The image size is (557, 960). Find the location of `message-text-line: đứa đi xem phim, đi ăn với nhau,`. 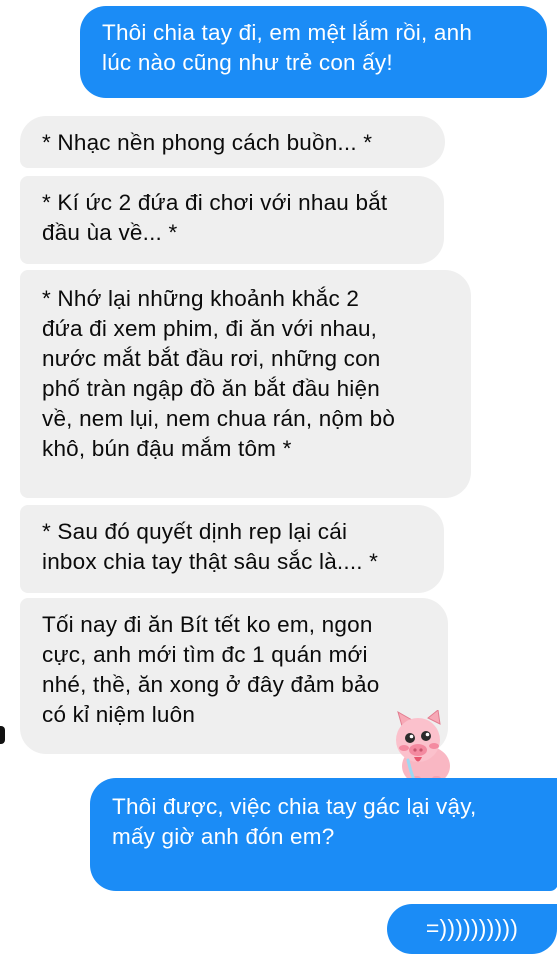

message-text-line: đứa đi xem phim, đi ăn với nhau, is located at coordinates (210, 328).